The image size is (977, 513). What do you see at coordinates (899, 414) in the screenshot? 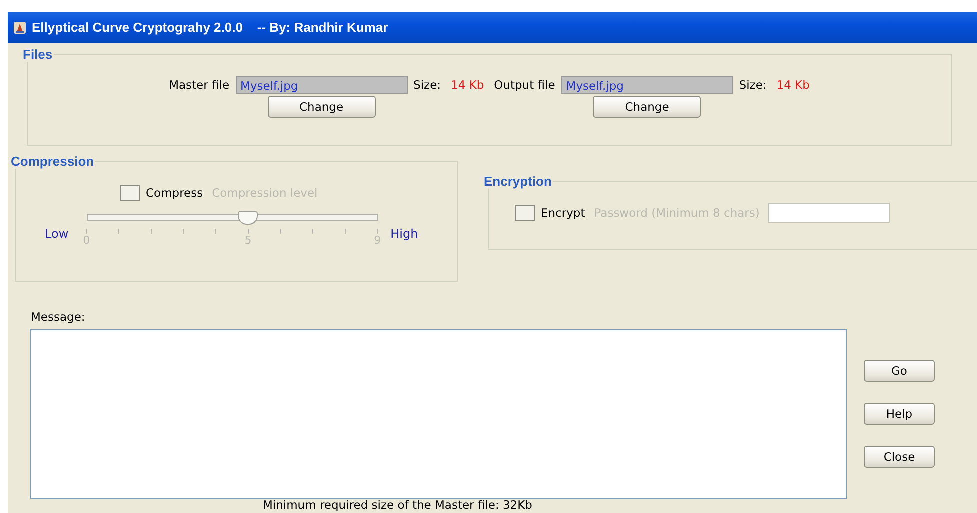
I see `dialog-button: Help` at bounding box center [899, 414].